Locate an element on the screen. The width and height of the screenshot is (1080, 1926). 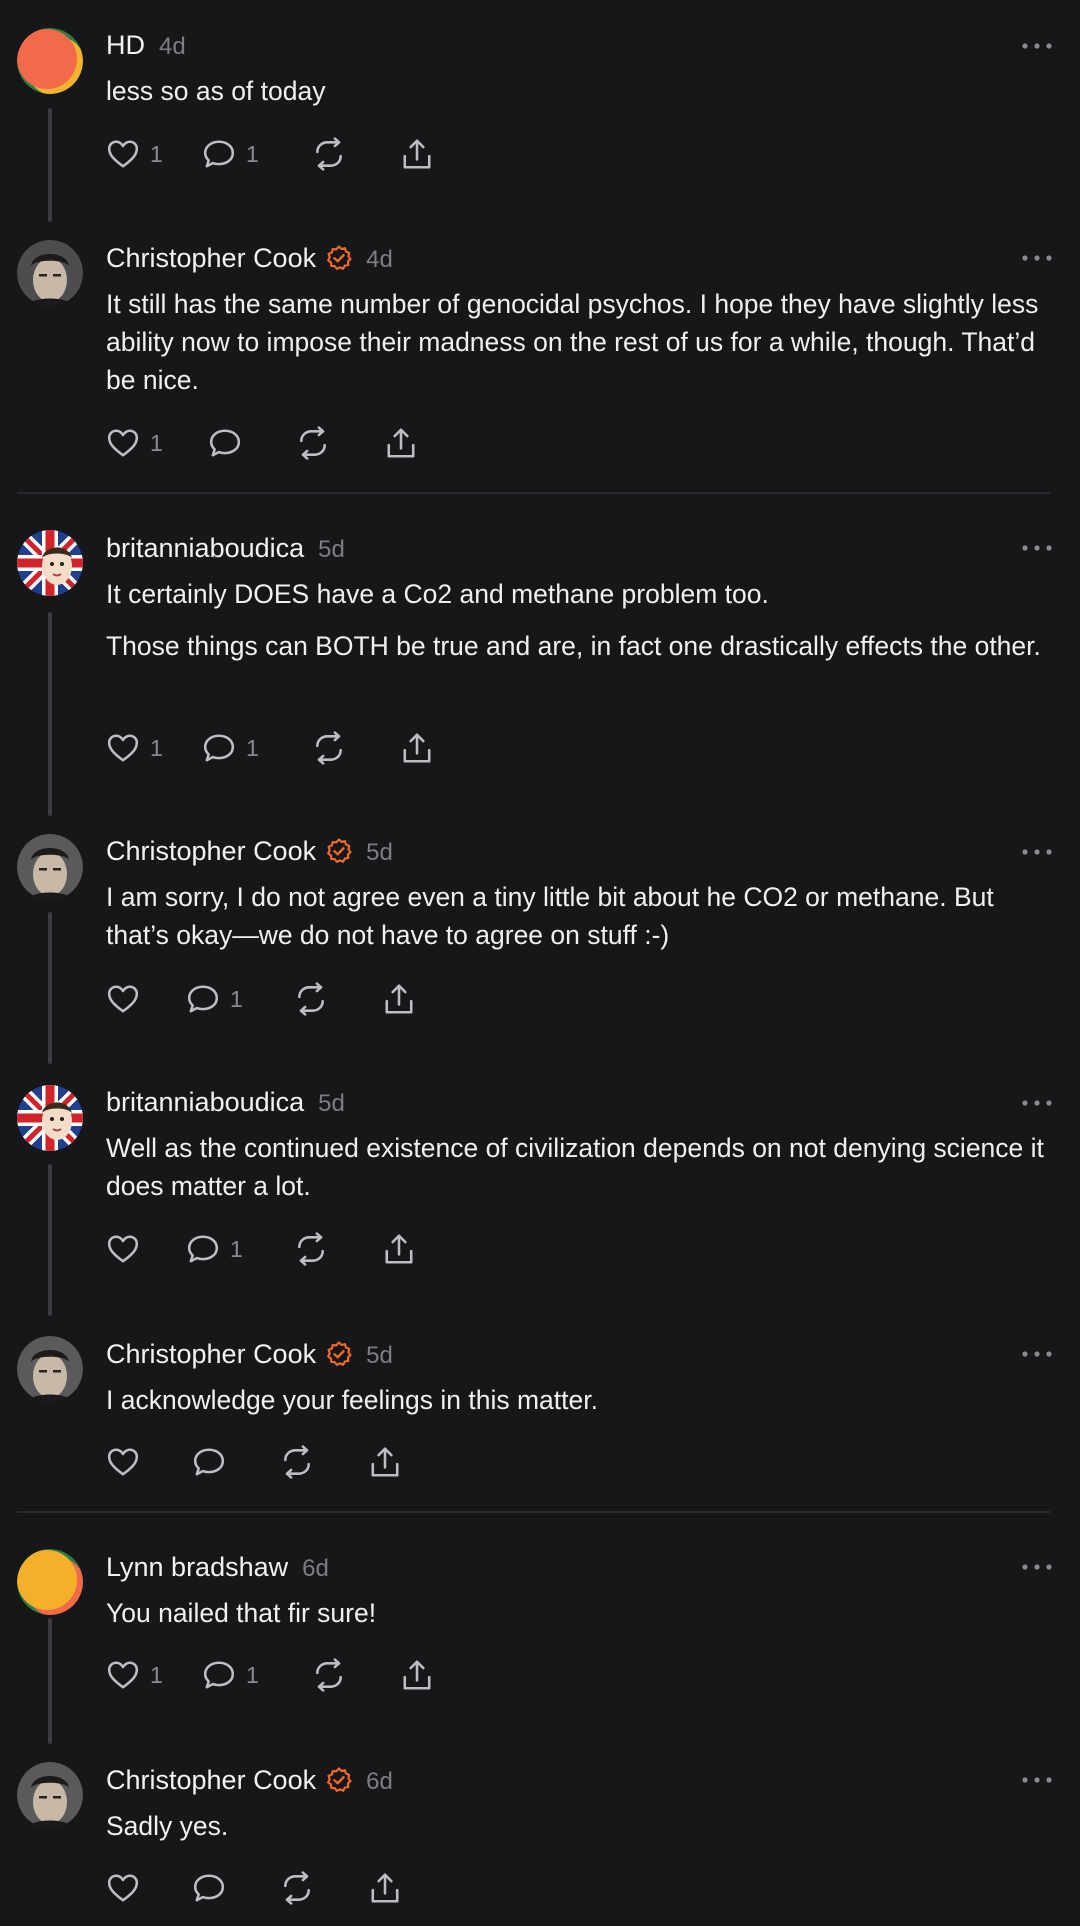
verified-check-icon is located at coordinates (339, 1780).